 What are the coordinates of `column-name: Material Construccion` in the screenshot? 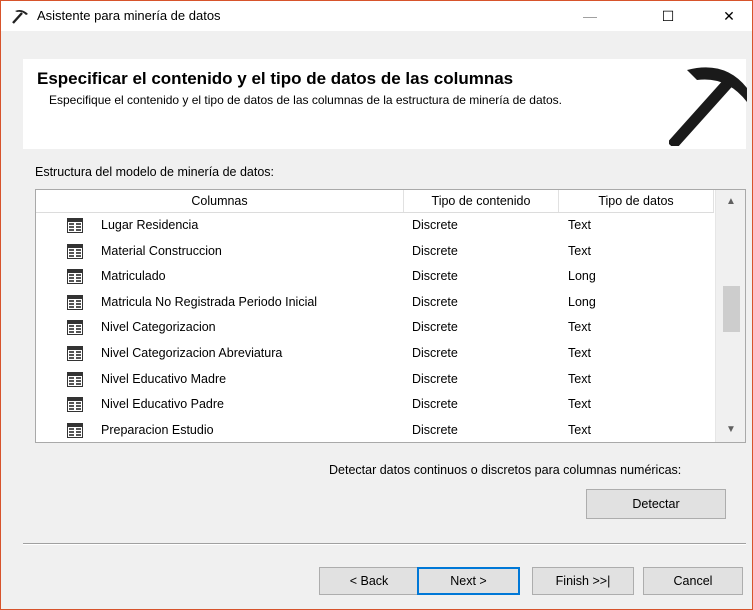 It's located at (161, 250).